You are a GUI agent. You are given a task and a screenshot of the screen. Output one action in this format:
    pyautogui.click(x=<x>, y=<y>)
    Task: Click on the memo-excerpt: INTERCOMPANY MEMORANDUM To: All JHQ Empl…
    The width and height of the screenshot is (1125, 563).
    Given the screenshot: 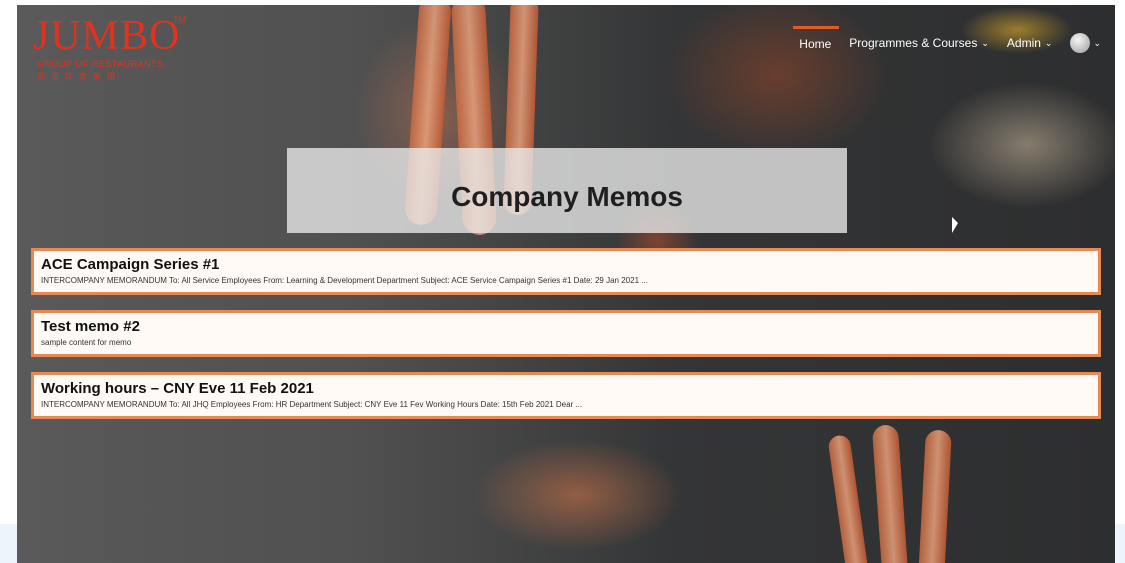 What is the action you would take?
    pyautogui.click(x=312, y=404)
    